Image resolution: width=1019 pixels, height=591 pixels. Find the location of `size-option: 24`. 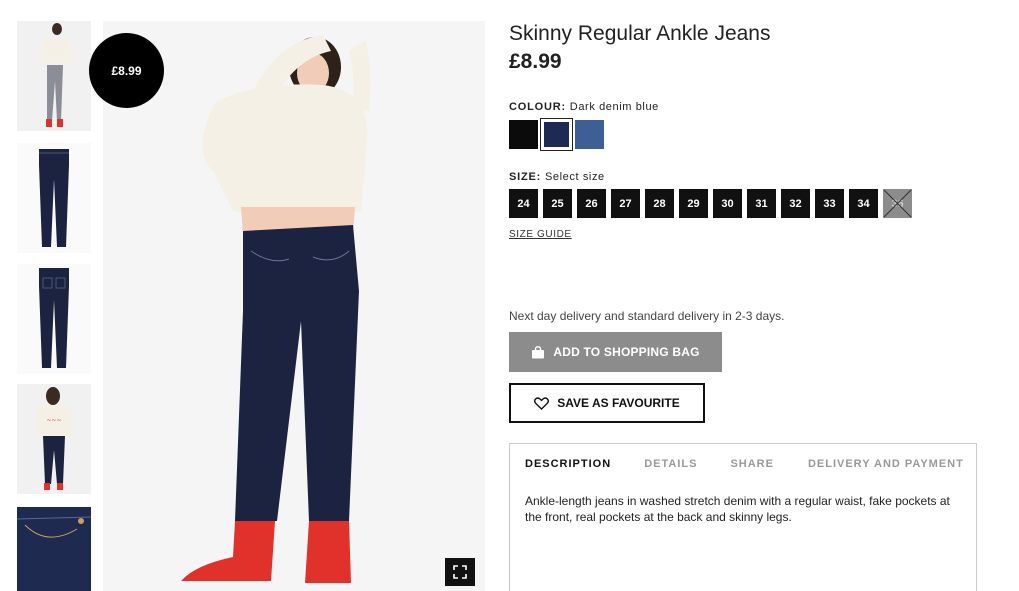

size-option: 24 is located at coordinates (523, 203).